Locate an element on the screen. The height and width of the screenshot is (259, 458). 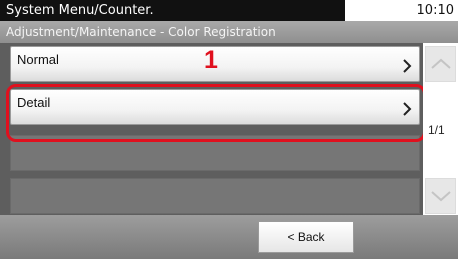
menu-item-label: Normal is located at coordinates (38, 59).